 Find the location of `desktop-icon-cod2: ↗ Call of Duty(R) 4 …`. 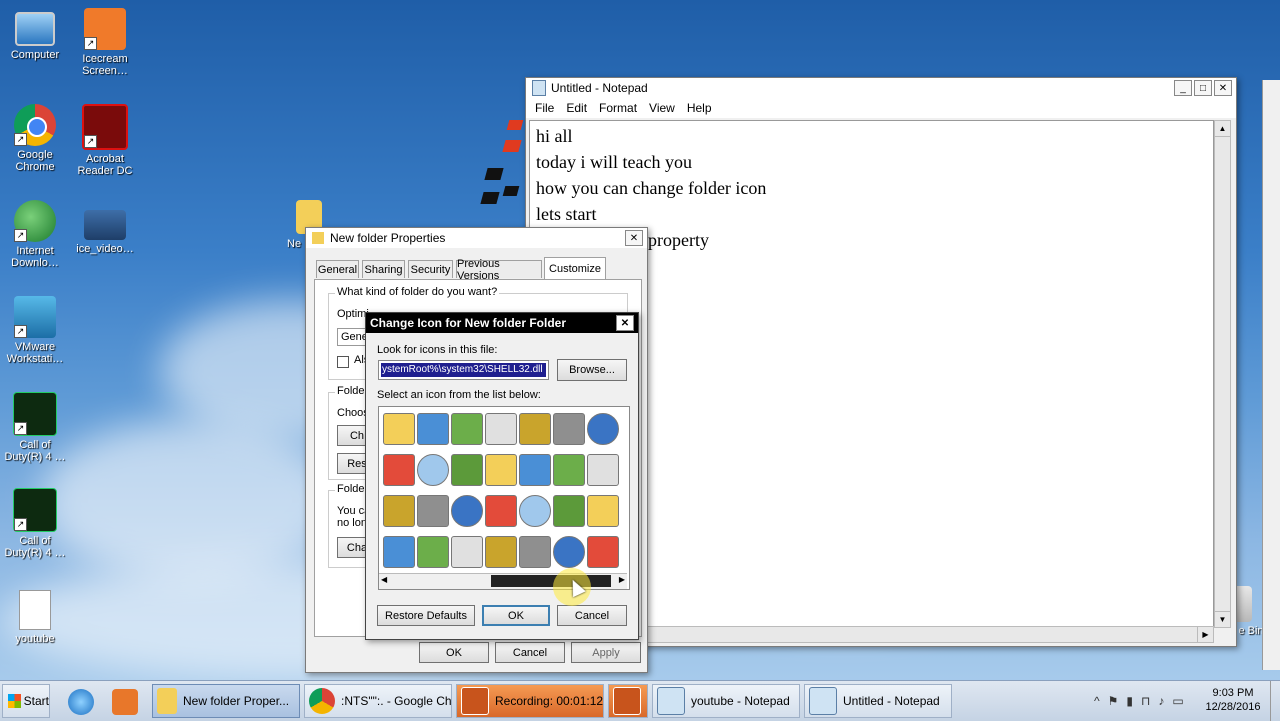

desktop-icon-cod2: ↗ Call of Duty(R) 4 … is located at coordinates (35, 523).